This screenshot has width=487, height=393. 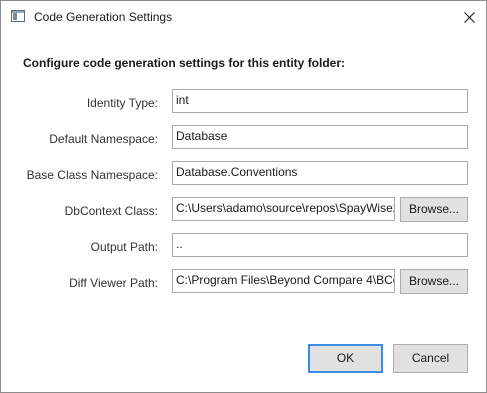 I want to click on identity-type-label: Identity Type:, so click(x=122, y=103).